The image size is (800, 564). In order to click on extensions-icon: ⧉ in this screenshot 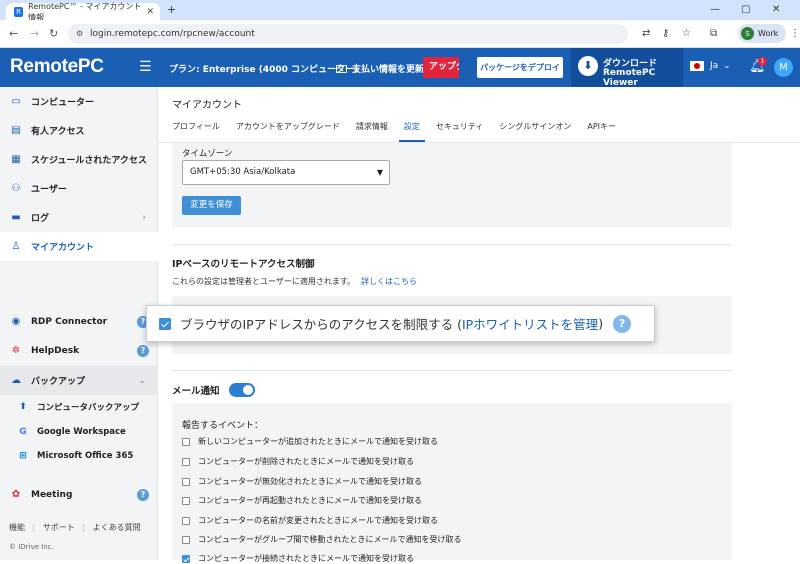, I will do `click(713, 33)`.